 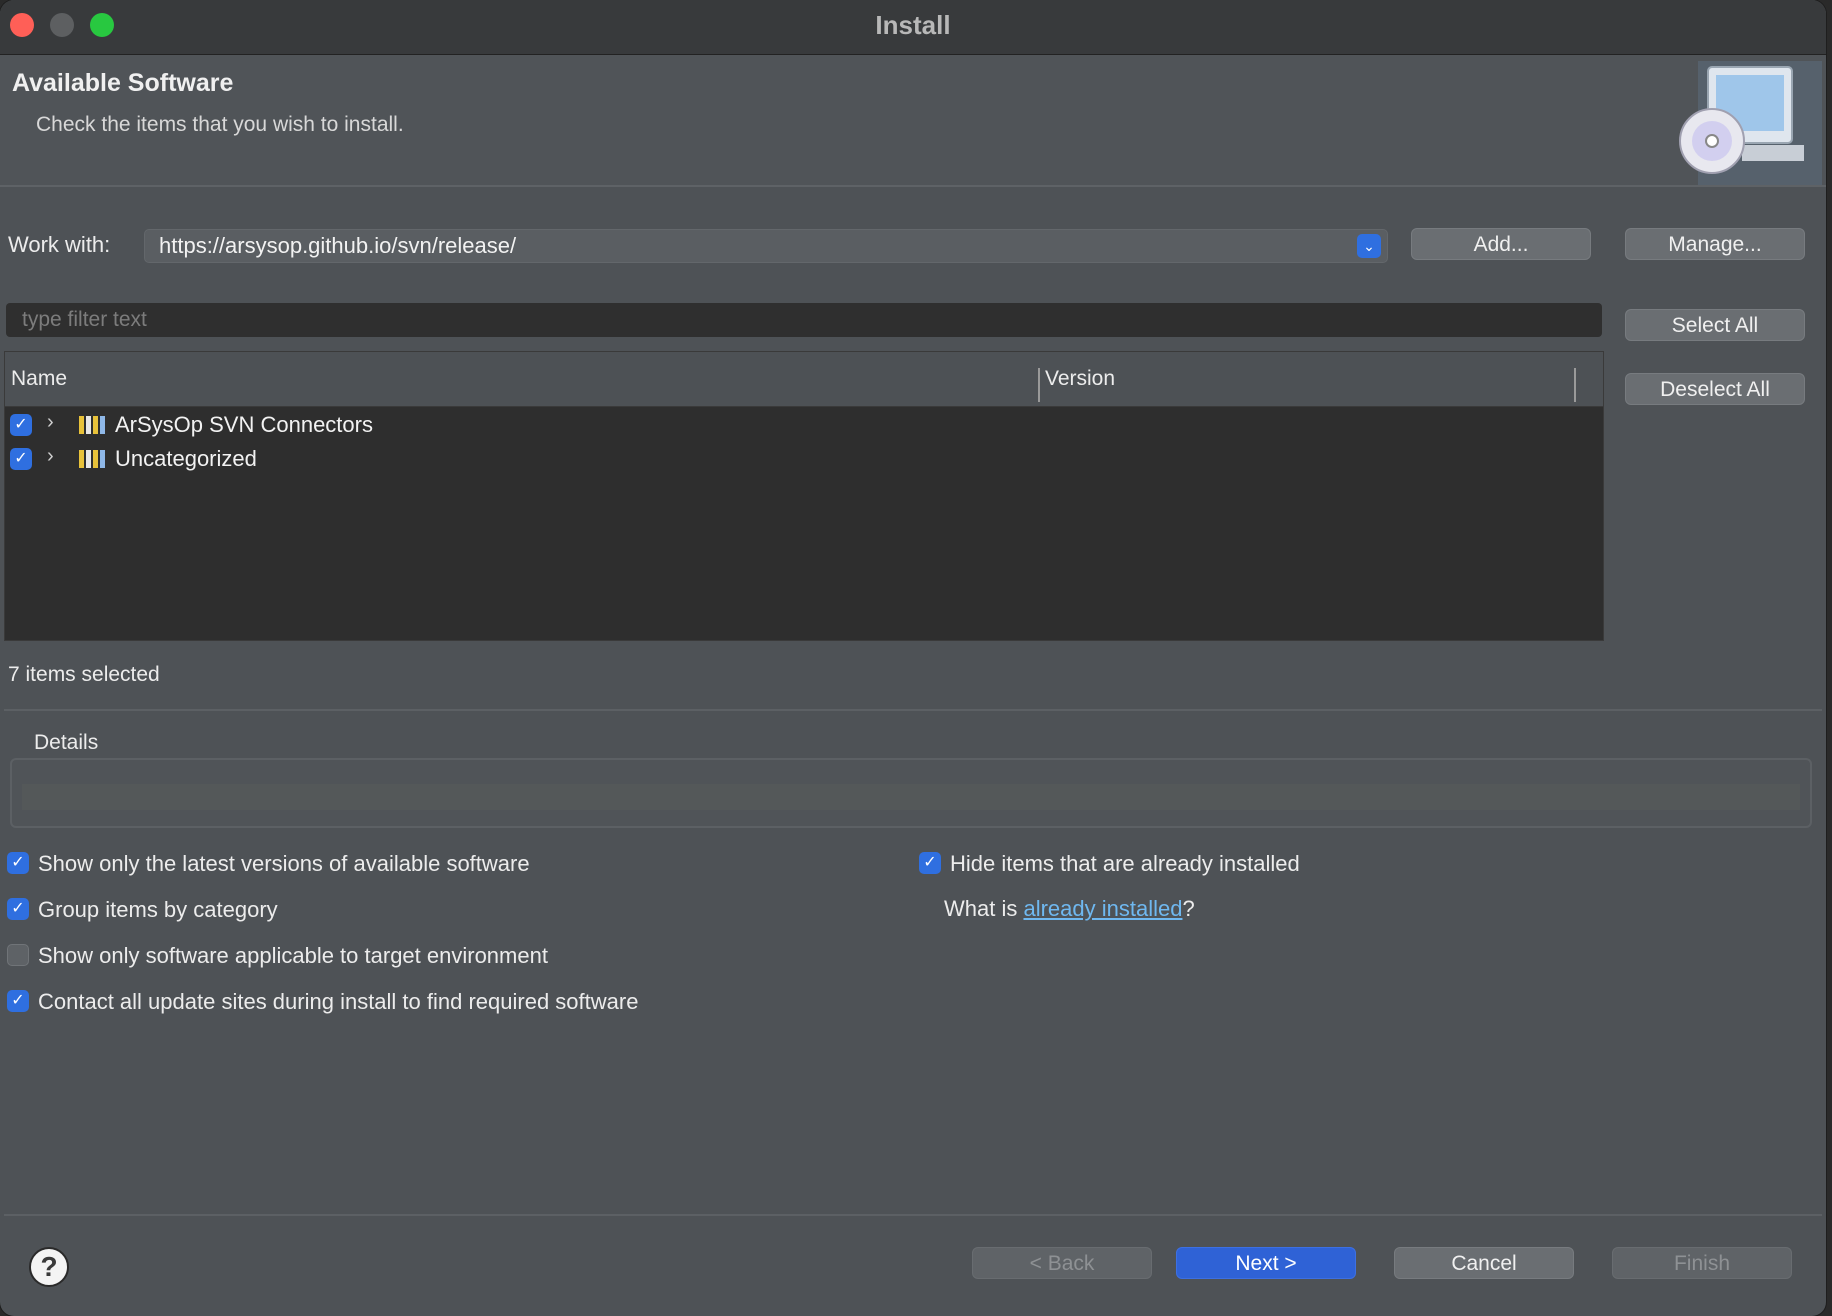 I want to click on page-title: Available Software, so click(x=123, y=83).